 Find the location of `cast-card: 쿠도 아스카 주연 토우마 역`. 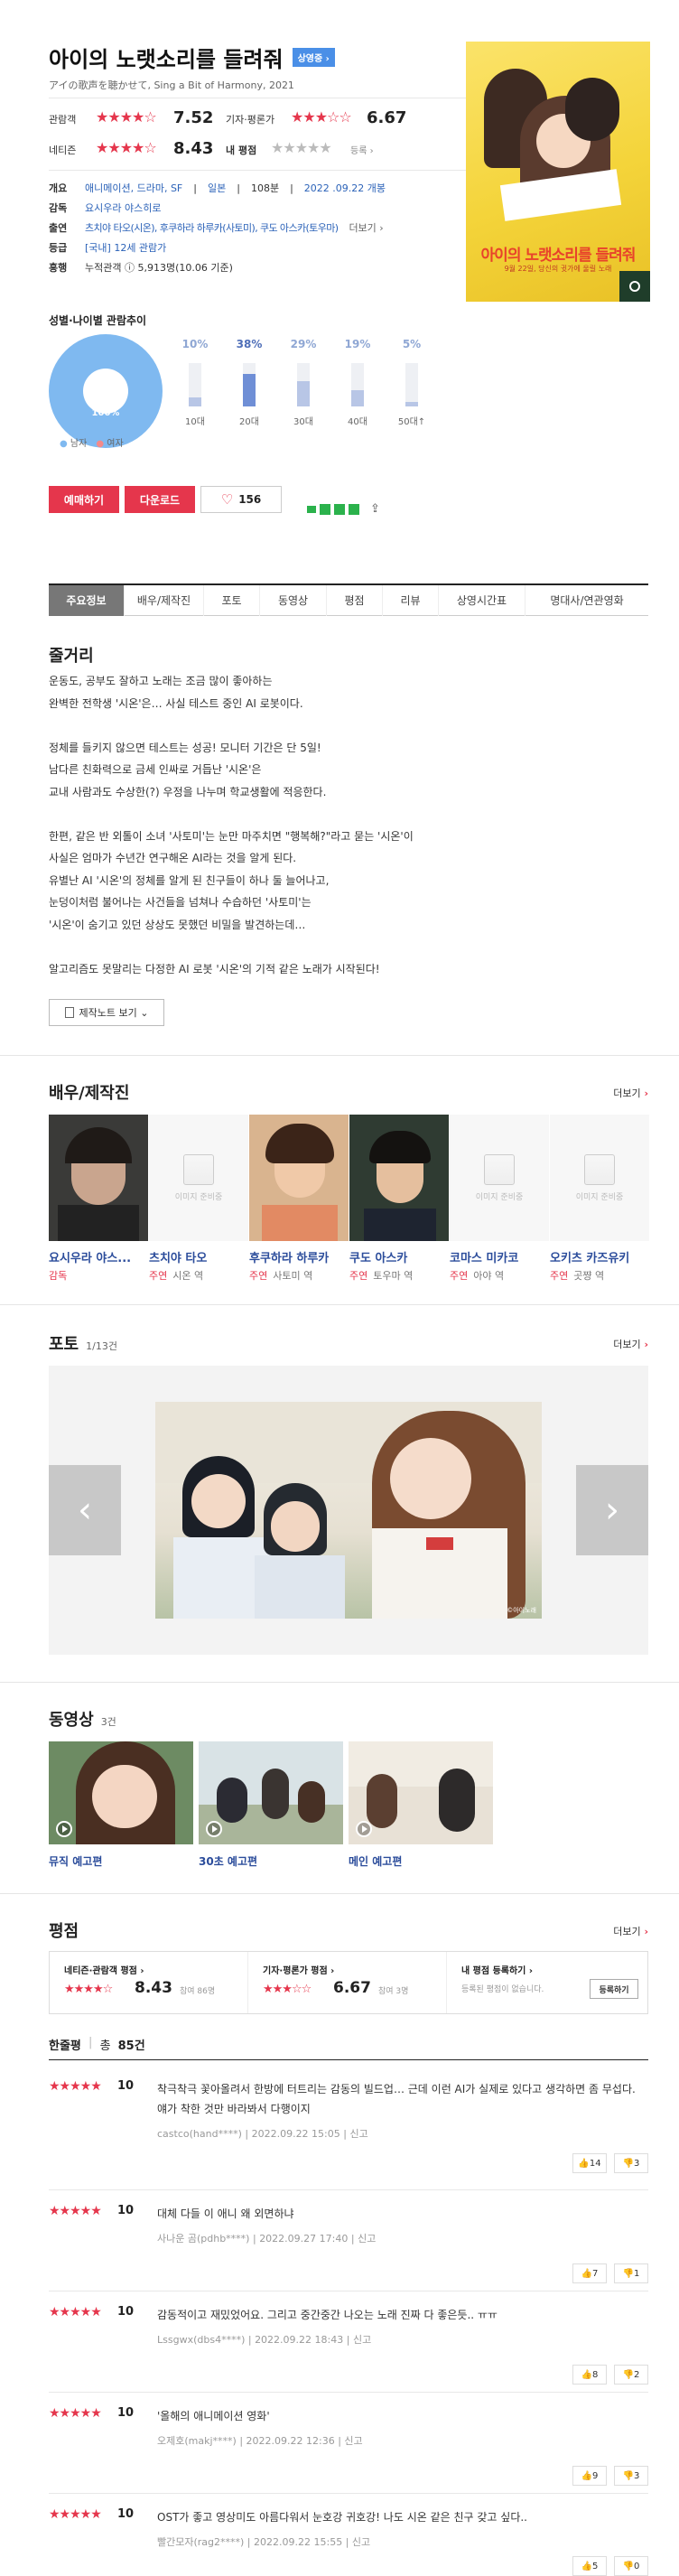

cast-card: 쿠도 아스카 주연 토우마 역 is located at coordinates (399, 1199).